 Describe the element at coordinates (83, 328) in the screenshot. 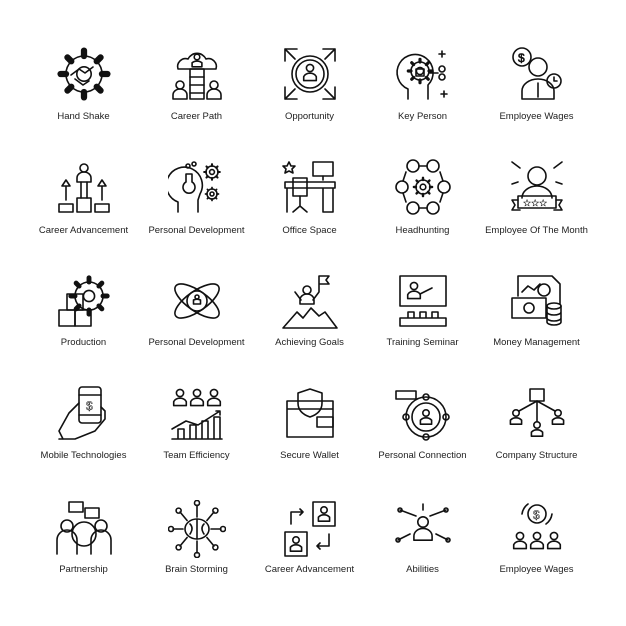

I see `icon-tile: Production` at that location.